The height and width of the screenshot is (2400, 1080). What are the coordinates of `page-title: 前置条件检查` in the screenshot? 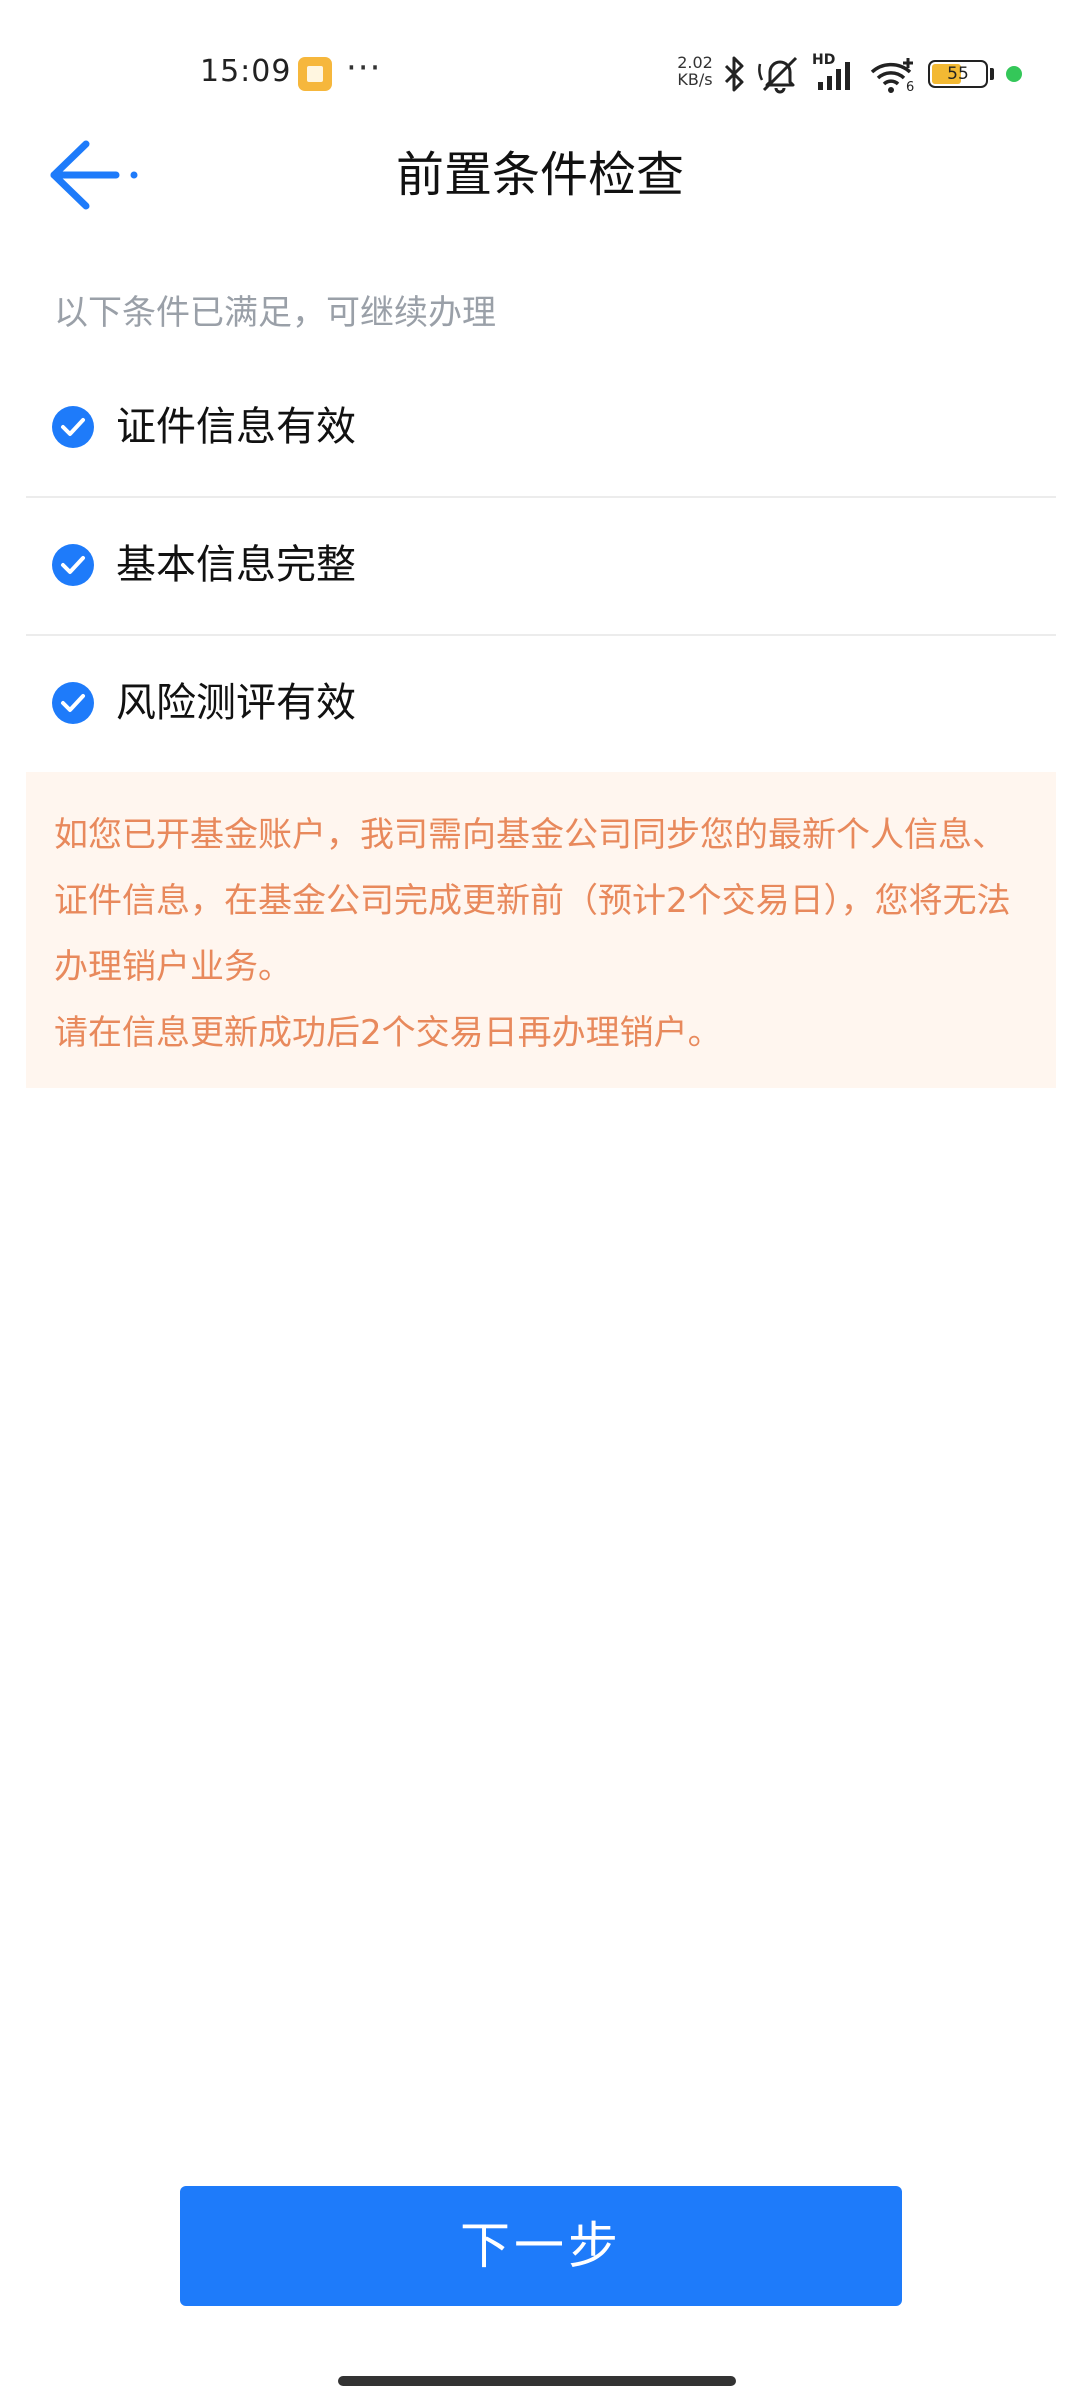 It's located at (539, 175).